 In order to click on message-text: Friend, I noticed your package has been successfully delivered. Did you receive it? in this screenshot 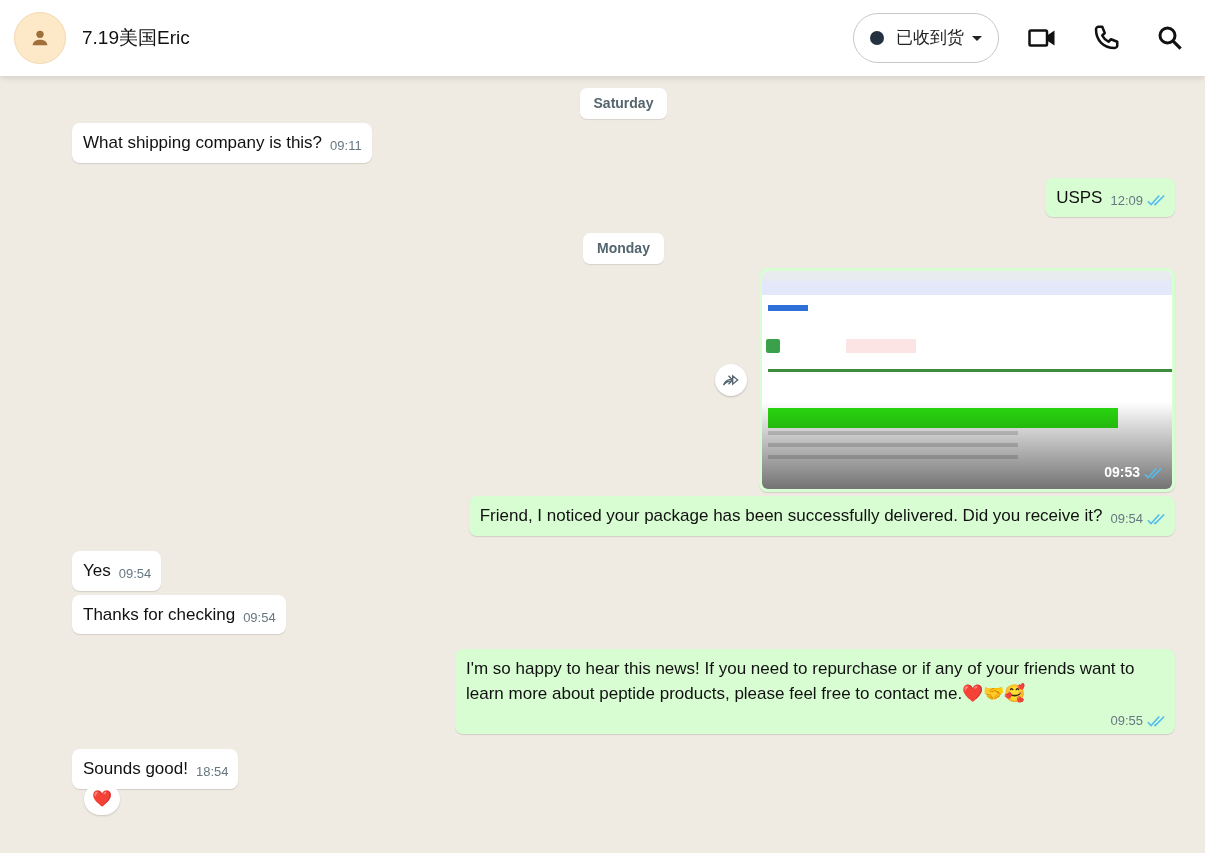, I will do `click(791, 516)`.